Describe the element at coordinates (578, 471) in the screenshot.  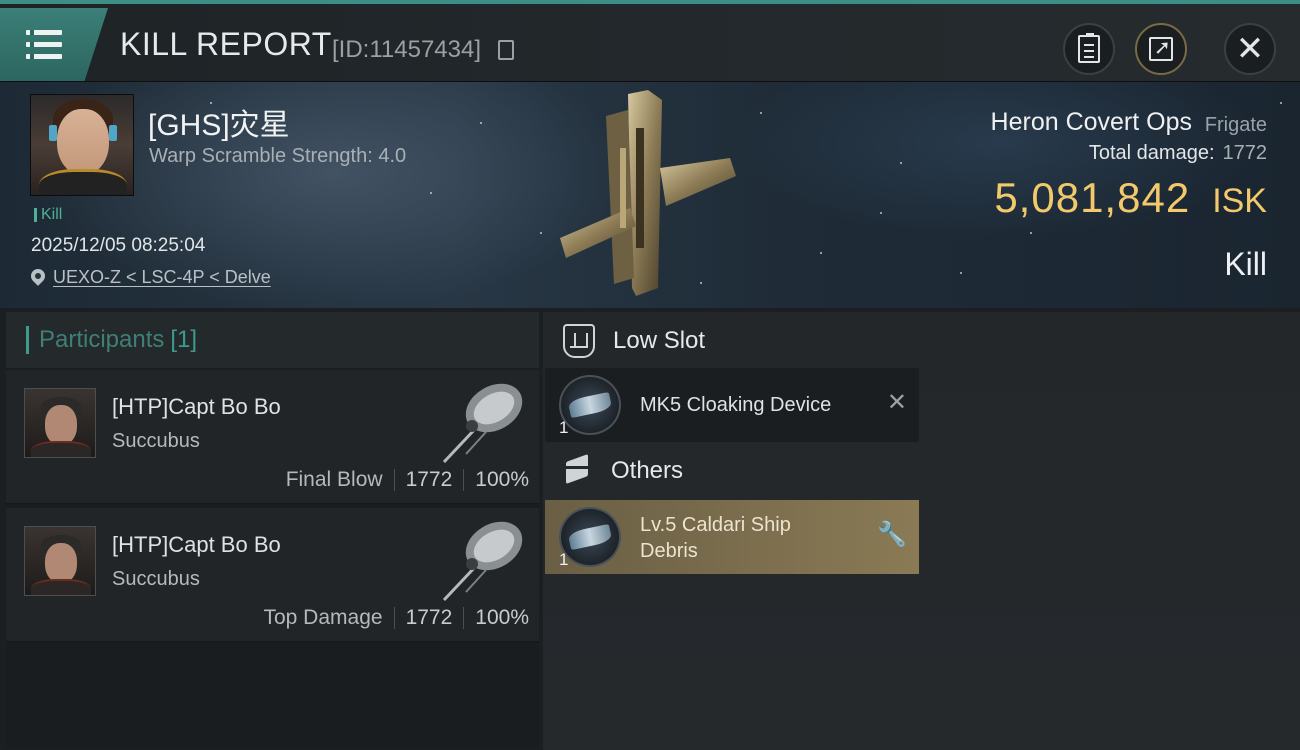
I see `box-icon` at that location.